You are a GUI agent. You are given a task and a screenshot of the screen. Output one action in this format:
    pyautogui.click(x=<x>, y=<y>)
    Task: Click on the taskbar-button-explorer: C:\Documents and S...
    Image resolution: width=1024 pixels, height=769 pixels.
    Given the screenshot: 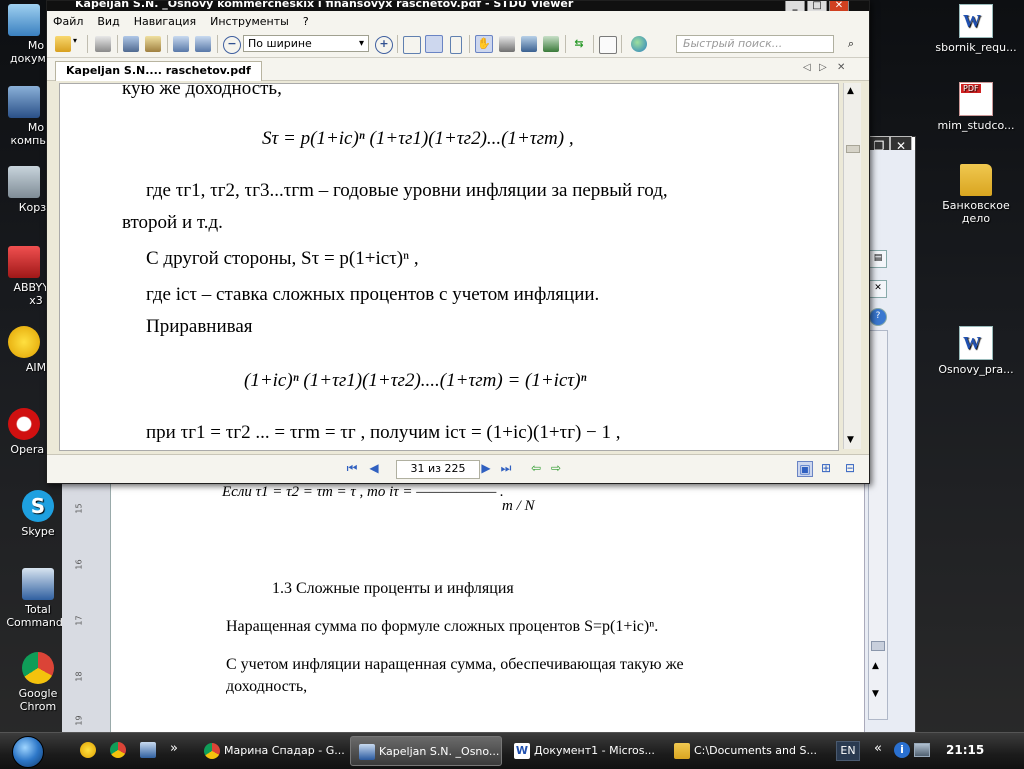 What is the action you would take?
    pyautogui.click(x=744, y=751)
    